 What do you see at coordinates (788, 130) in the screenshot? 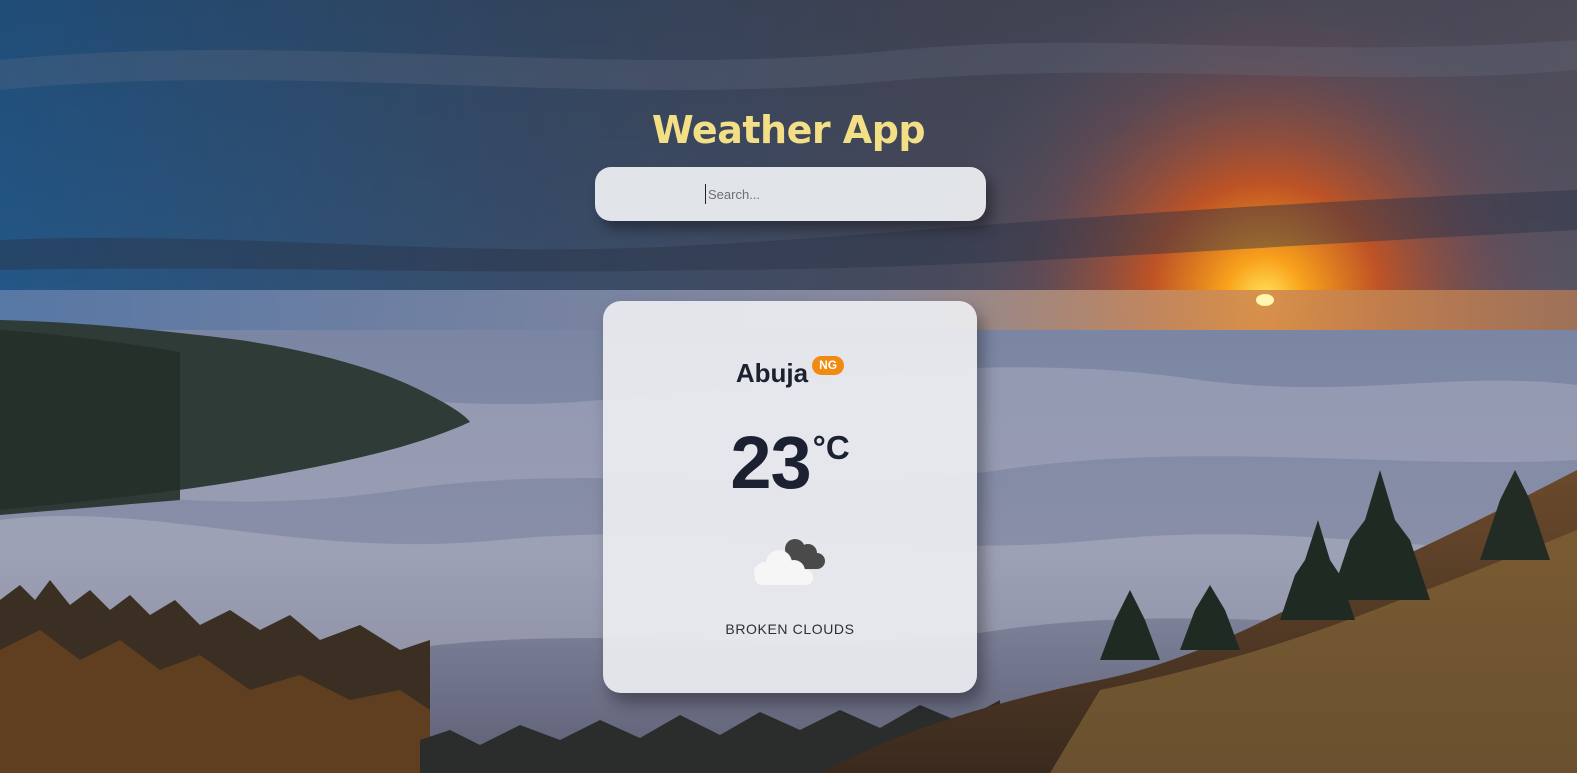
I see `app-title: Weather App` at bounding box center [788, 130].